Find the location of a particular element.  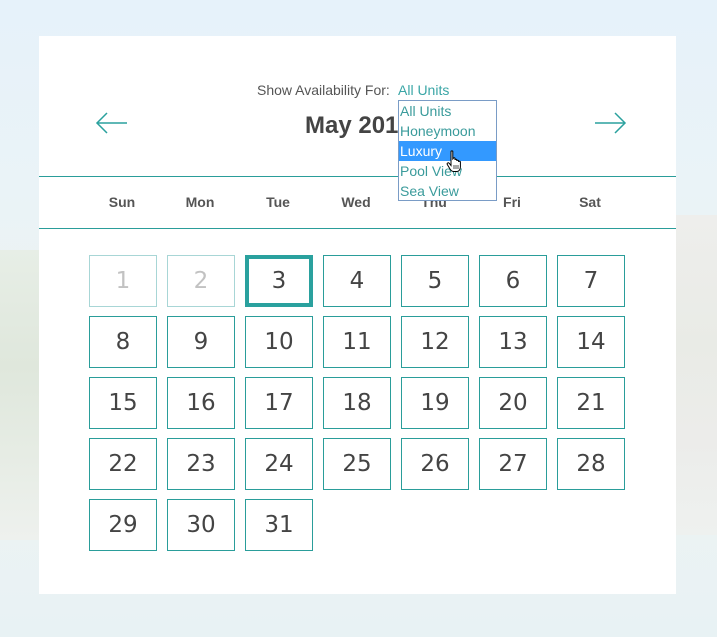

day-cell: 17 is located at coordinates (279, 403).